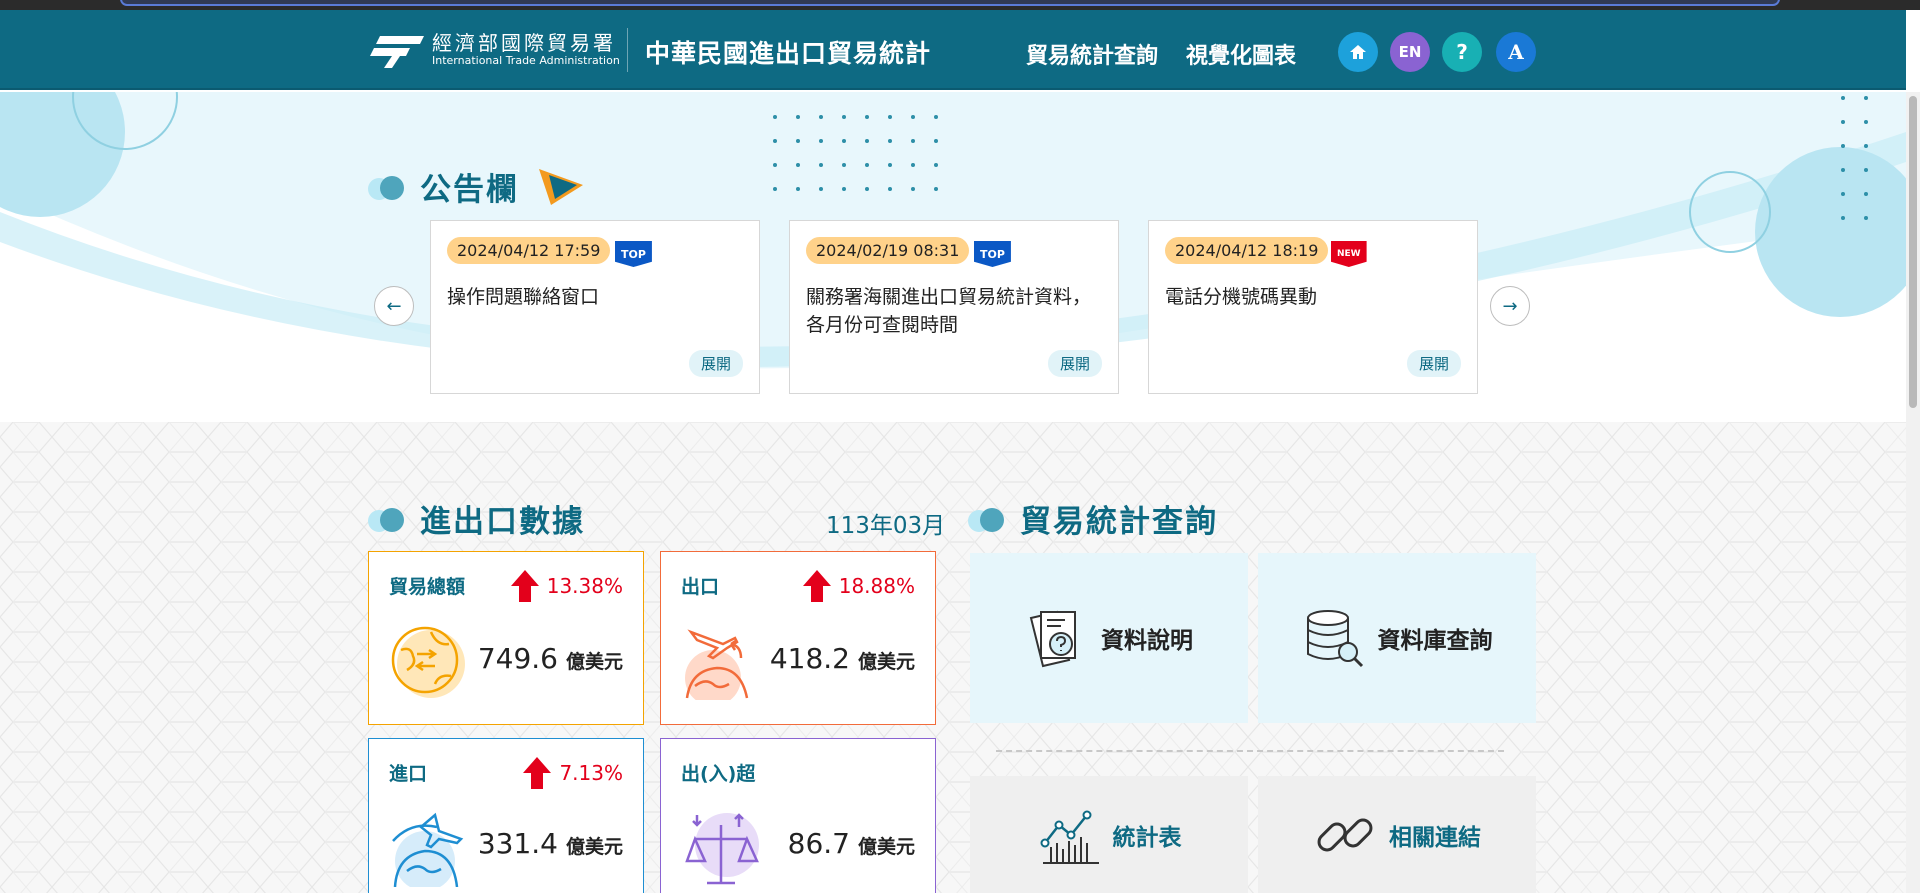  I want to click on related-links-button: 相關連結, so click(1397, 834).